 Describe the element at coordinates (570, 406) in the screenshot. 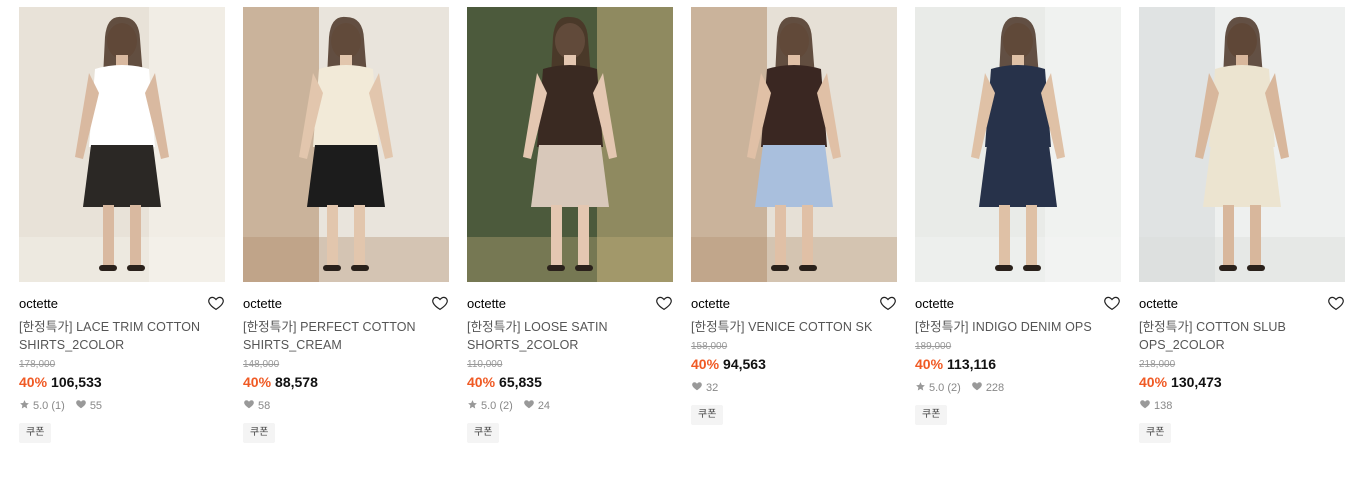

I see `product-stats: 5.0 (2) 24` at that location.